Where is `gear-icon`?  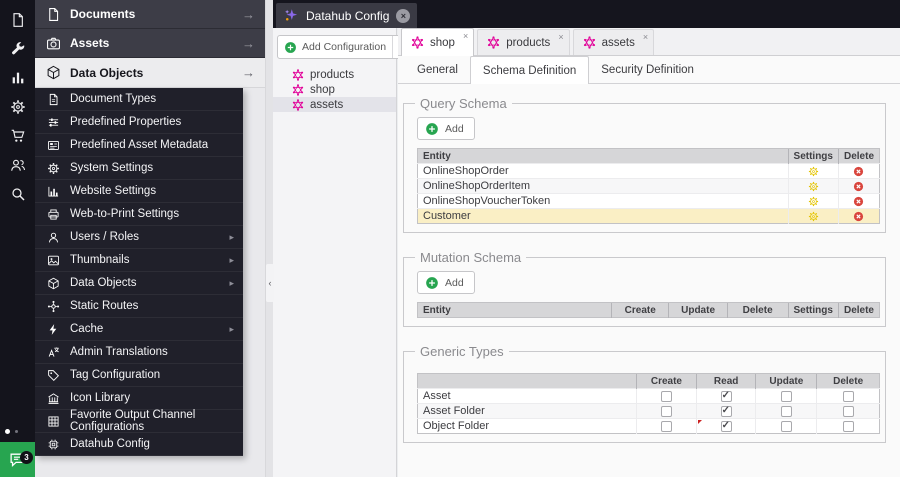
gear-icon is located at coordinates (53, 168).